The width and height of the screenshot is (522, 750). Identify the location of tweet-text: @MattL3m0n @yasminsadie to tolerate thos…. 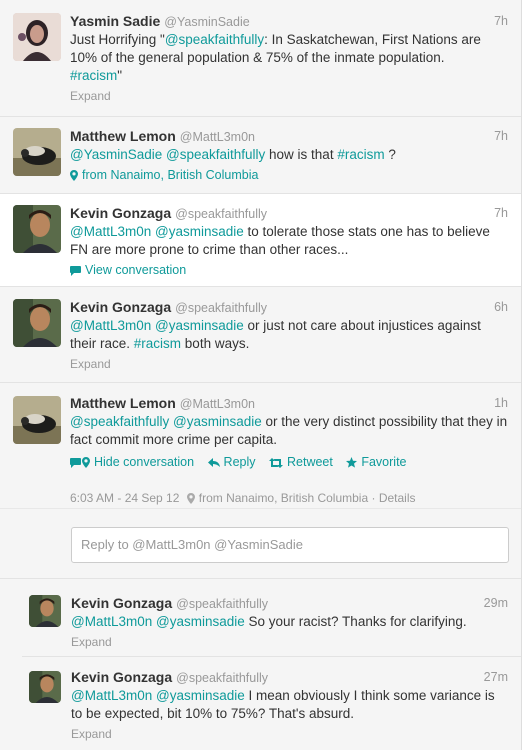
(280, 240).